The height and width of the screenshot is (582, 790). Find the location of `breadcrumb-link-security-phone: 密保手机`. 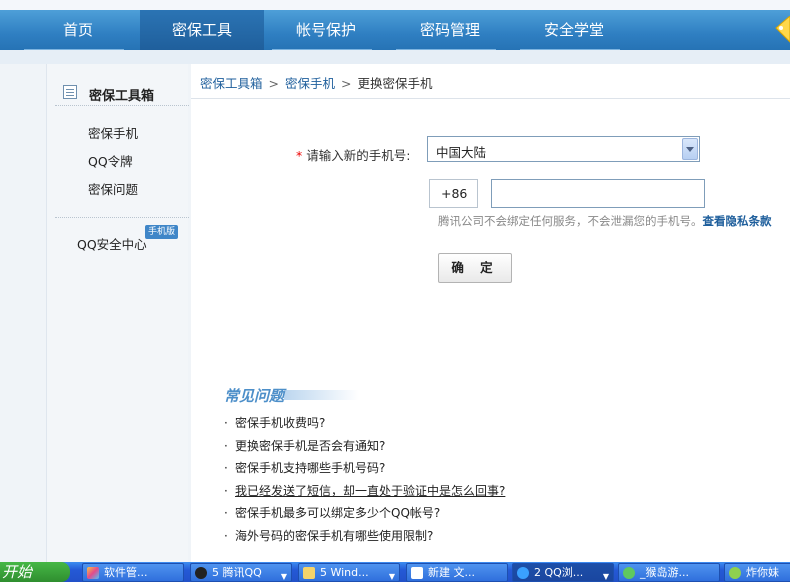

breadcrumb-link-security-phone: 密保手机 is located at coordinates (310, 83).